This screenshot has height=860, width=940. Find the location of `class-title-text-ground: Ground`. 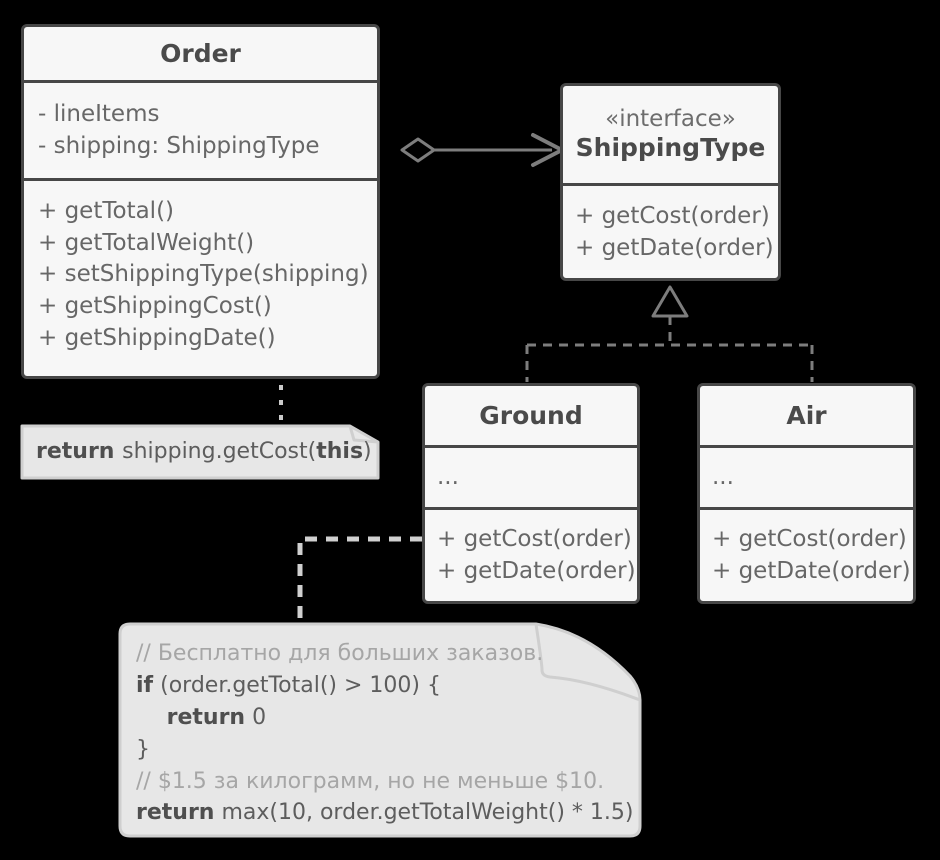

class-title-text-ground: Ground is located at coordinates (531, 415).